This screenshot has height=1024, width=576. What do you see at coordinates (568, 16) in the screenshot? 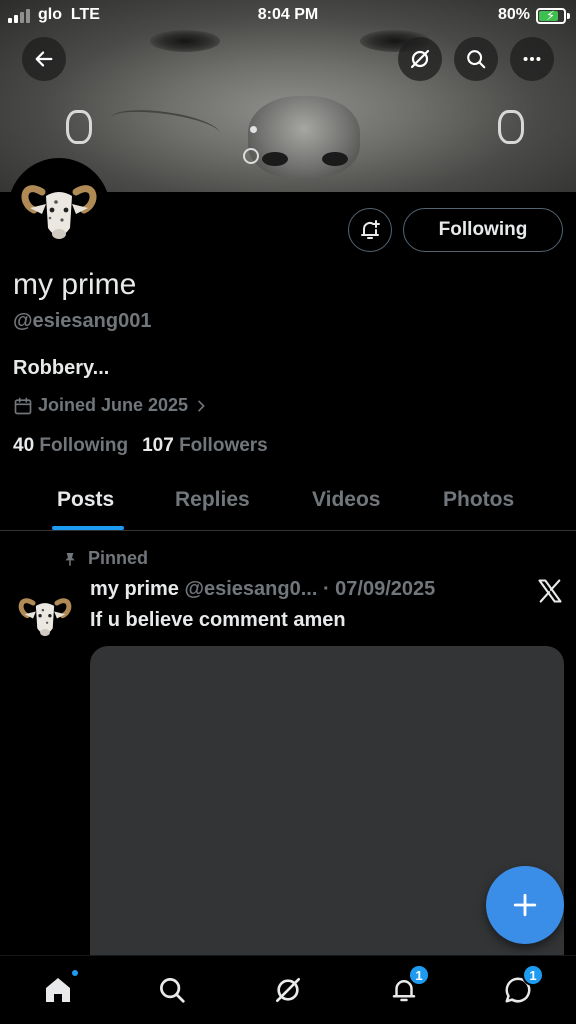
I see `battery-tip` at bounding box center [568, 16].